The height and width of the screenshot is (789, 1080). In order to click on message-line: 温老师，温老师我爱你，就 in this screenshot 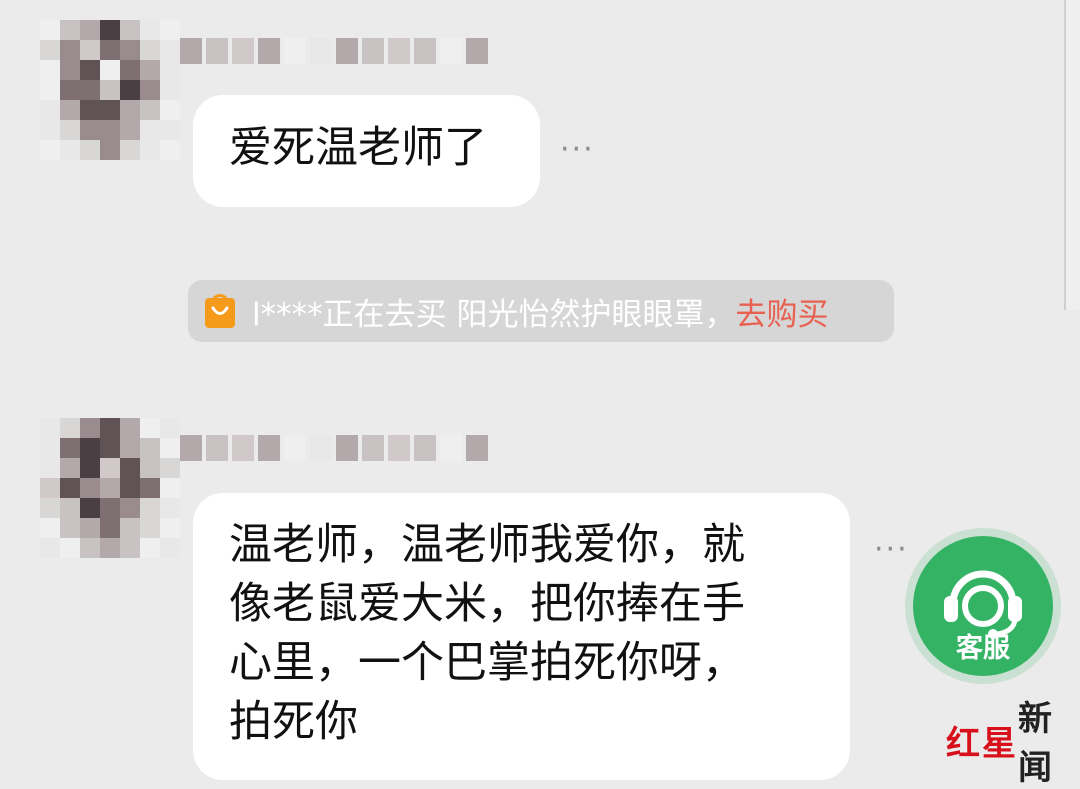, I will do `click(487, 545)`.